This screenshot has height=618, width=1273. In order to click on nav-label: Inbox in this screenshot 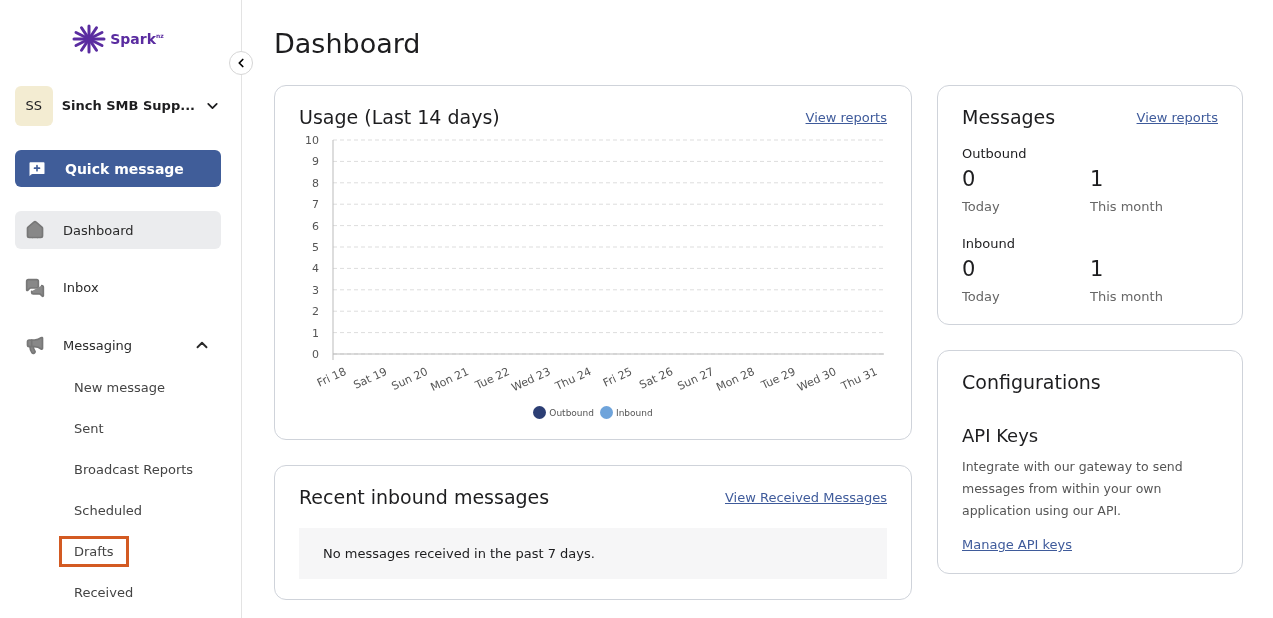, I will do `click(81, 288)`.